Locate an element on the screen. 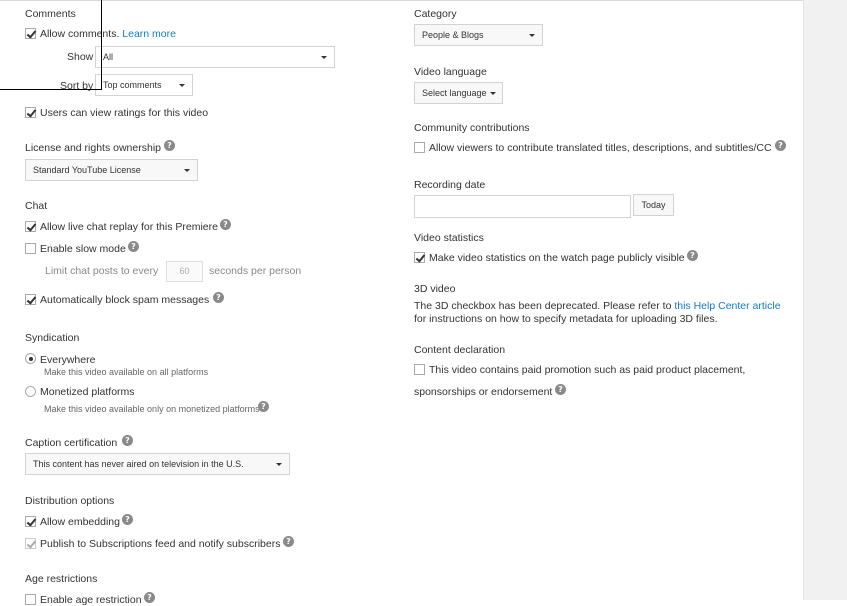 Image resolution: width=847 pixels, height=606 pixels. sortby-dropdown-value: Top comments is located at coordinates (132, 85).